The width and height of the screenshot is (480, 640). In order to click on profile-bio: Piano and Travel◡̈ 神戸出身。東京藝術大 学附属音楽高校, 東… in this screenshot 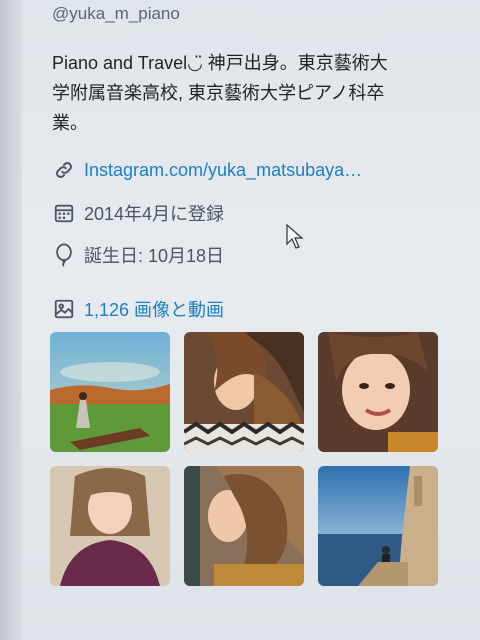, I will do `click(252, 93)`.